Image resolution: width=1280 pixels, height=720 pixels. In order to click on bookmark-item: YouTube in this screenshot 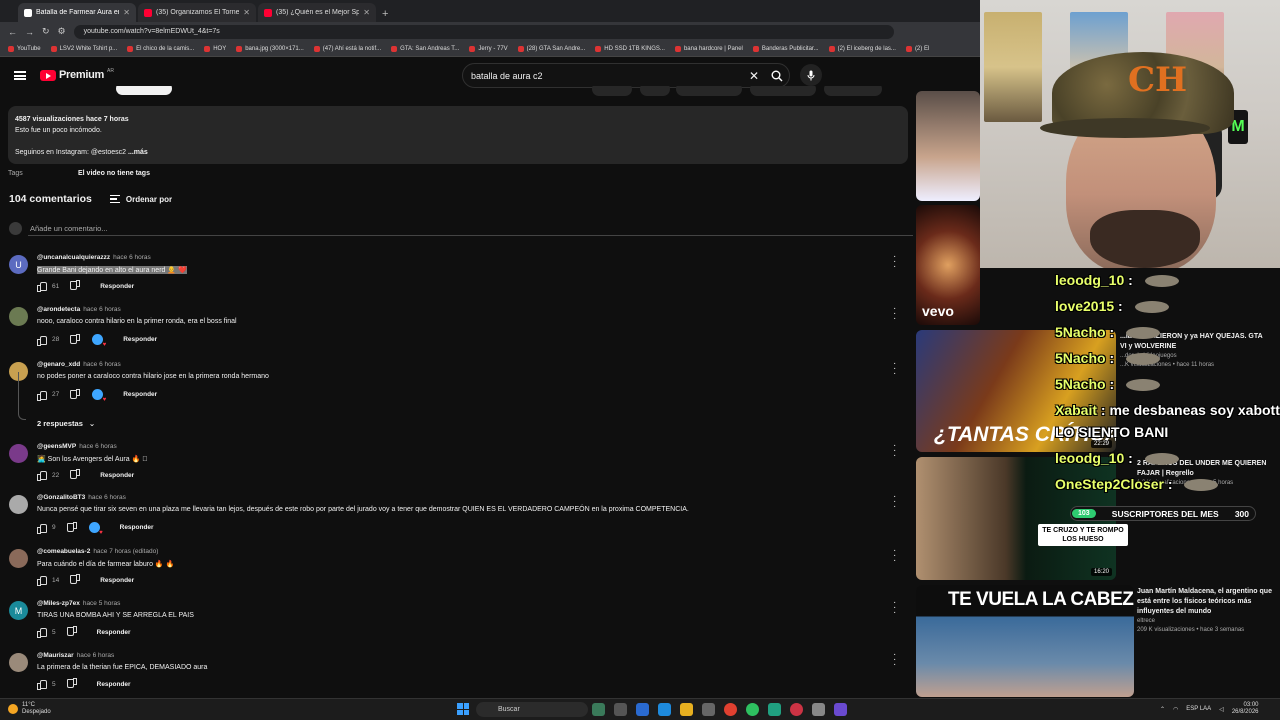, I will do `click(24, 48)`.